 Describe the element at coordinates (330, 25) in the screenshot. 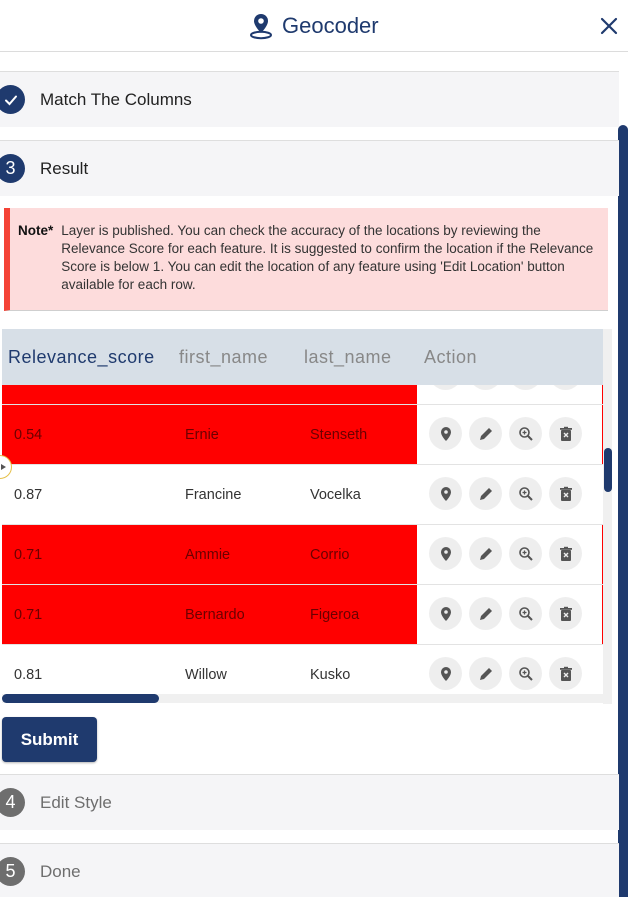

I see `title-text: Geocoder` at that location.